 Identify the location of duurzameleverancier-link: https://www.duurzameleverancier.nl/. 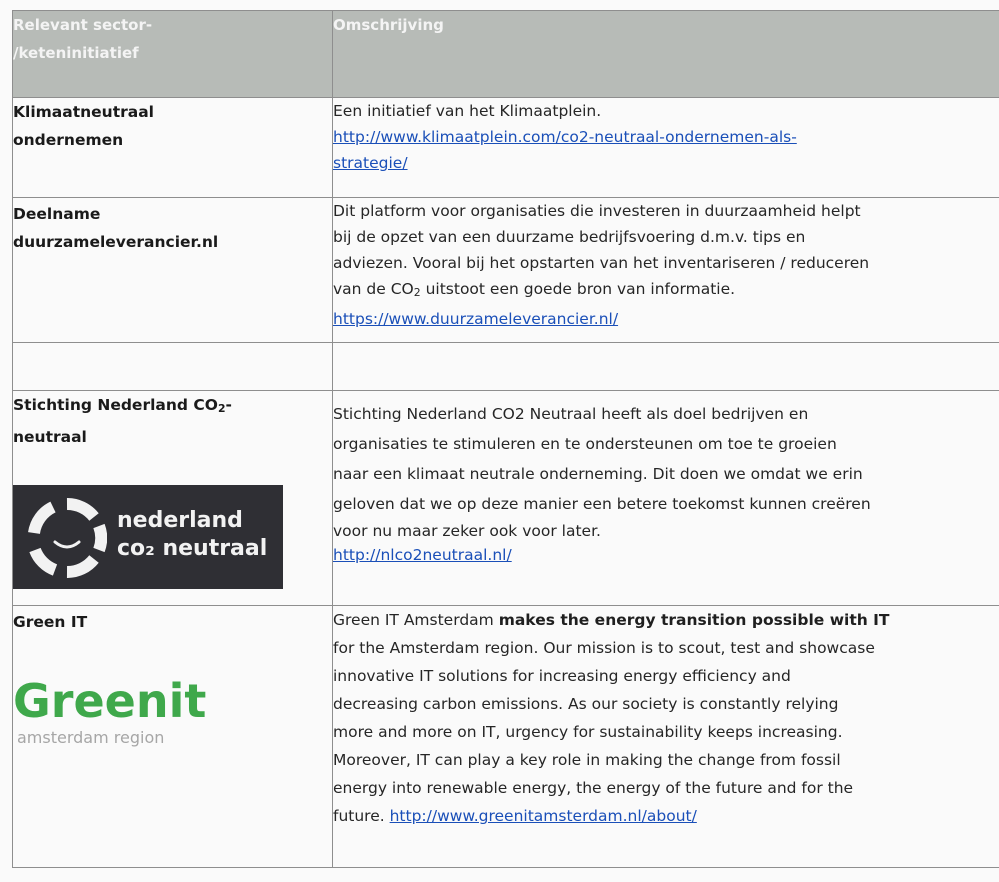
(475, 319).